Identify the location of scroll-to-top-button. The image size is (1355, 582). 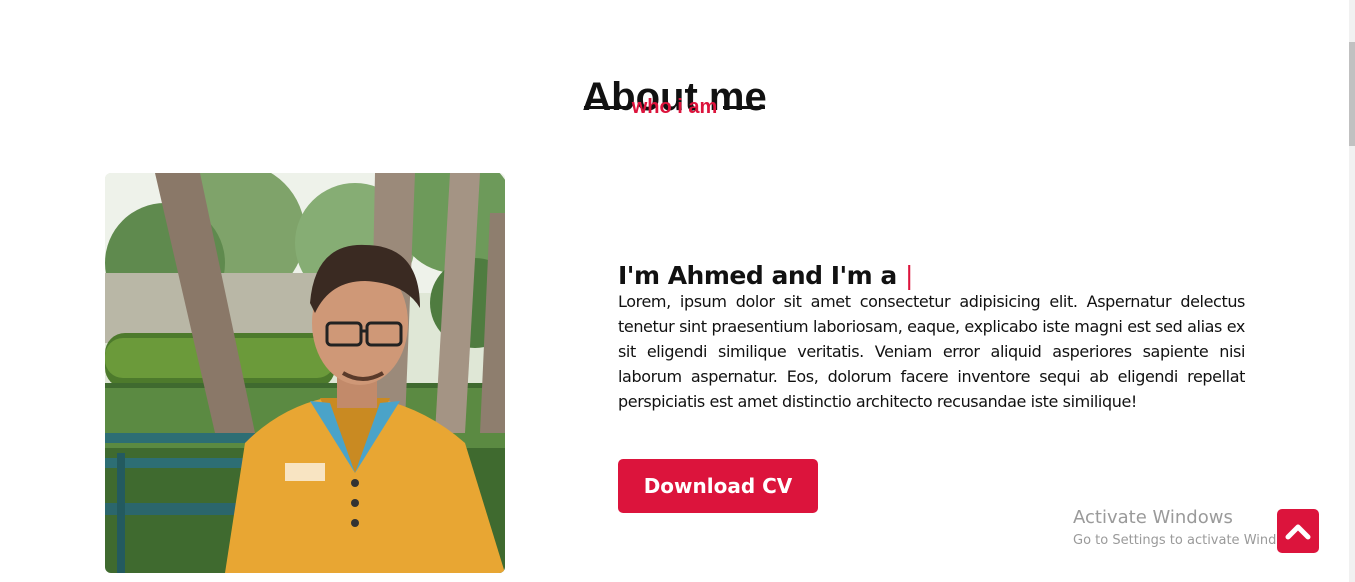
(1298, 531).